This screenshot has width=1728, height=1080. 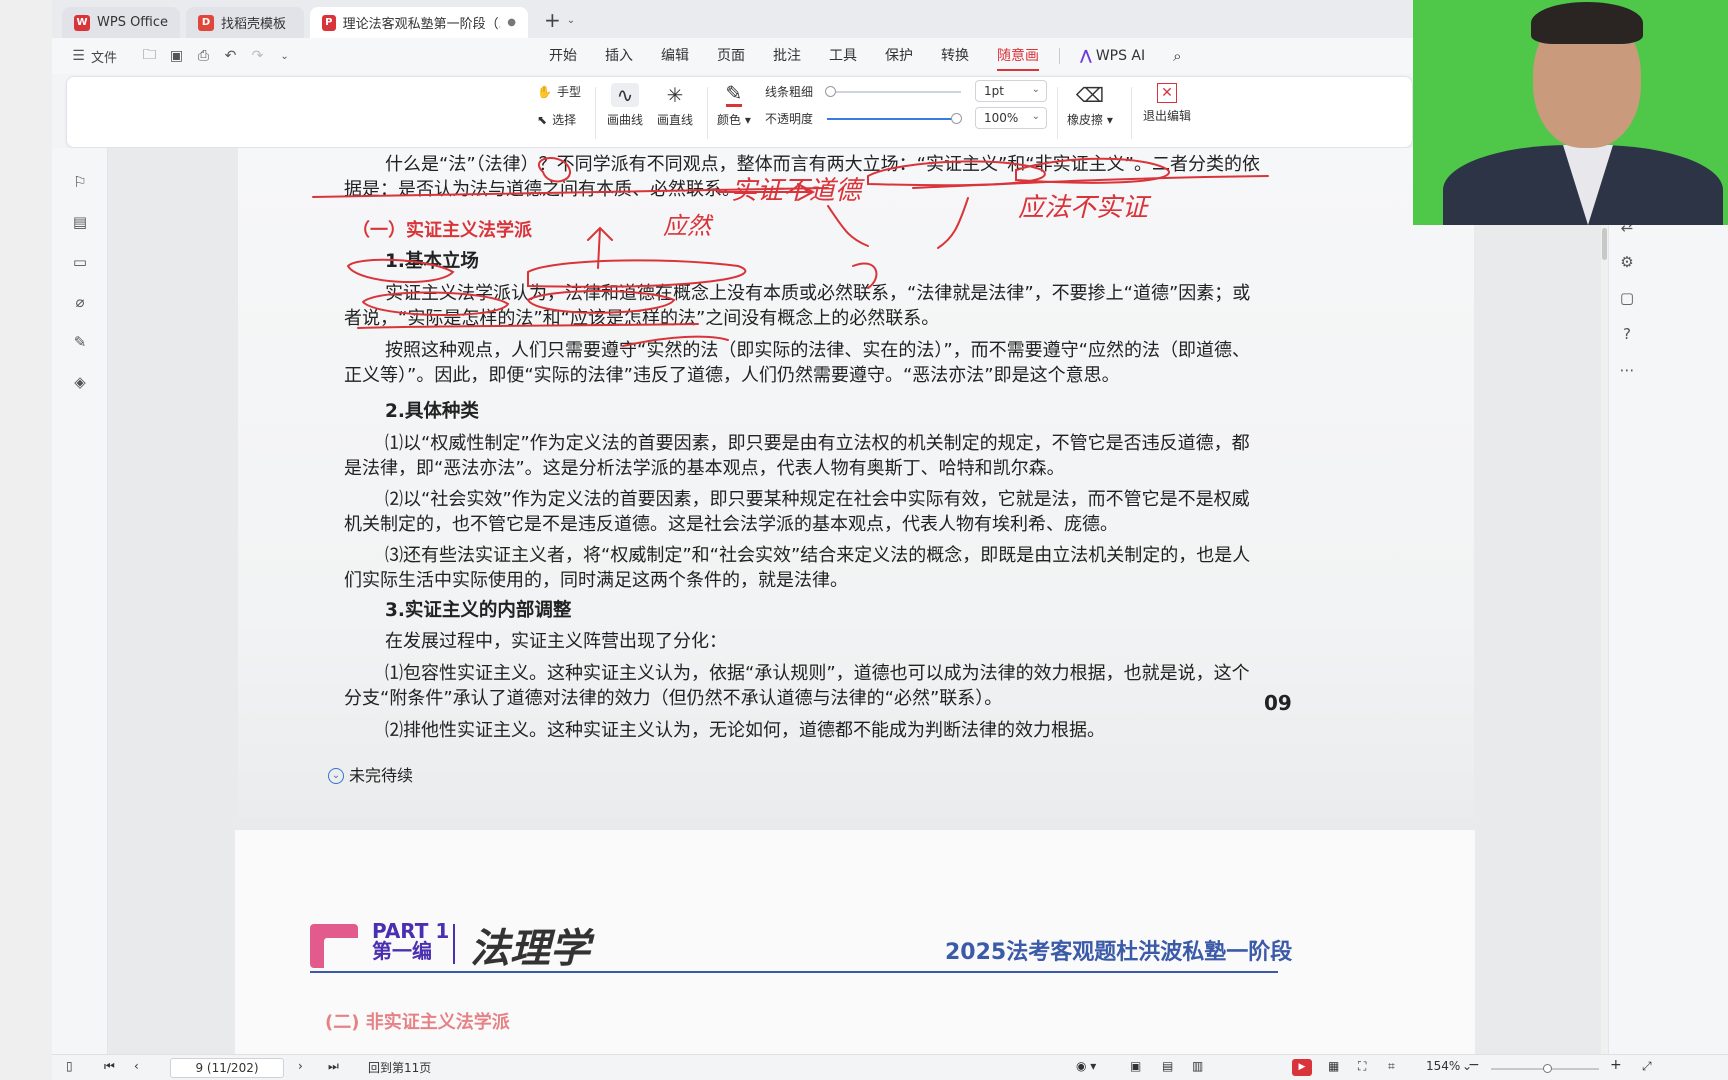 I want to click on opacity-slider, so click(x=894, y=118).